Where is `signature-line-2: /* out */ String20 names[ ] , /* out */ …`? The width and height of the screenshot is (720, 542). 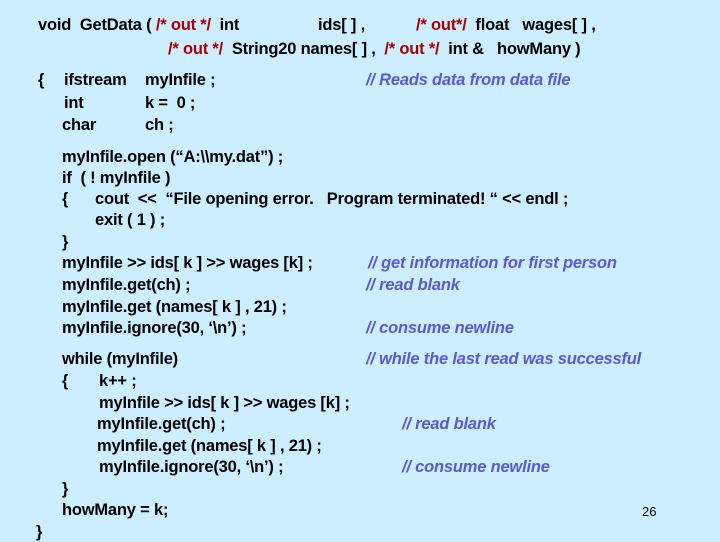
signature-line-2: /* out */ String20 names[ ] , /* out */ … is located at coordinates (374, 49).